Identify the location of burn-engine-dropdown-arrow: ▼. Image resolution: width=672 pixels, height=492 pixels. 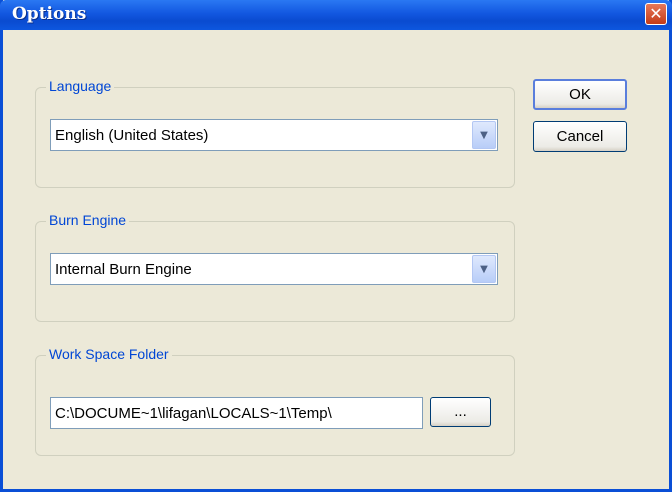
(484, 269).